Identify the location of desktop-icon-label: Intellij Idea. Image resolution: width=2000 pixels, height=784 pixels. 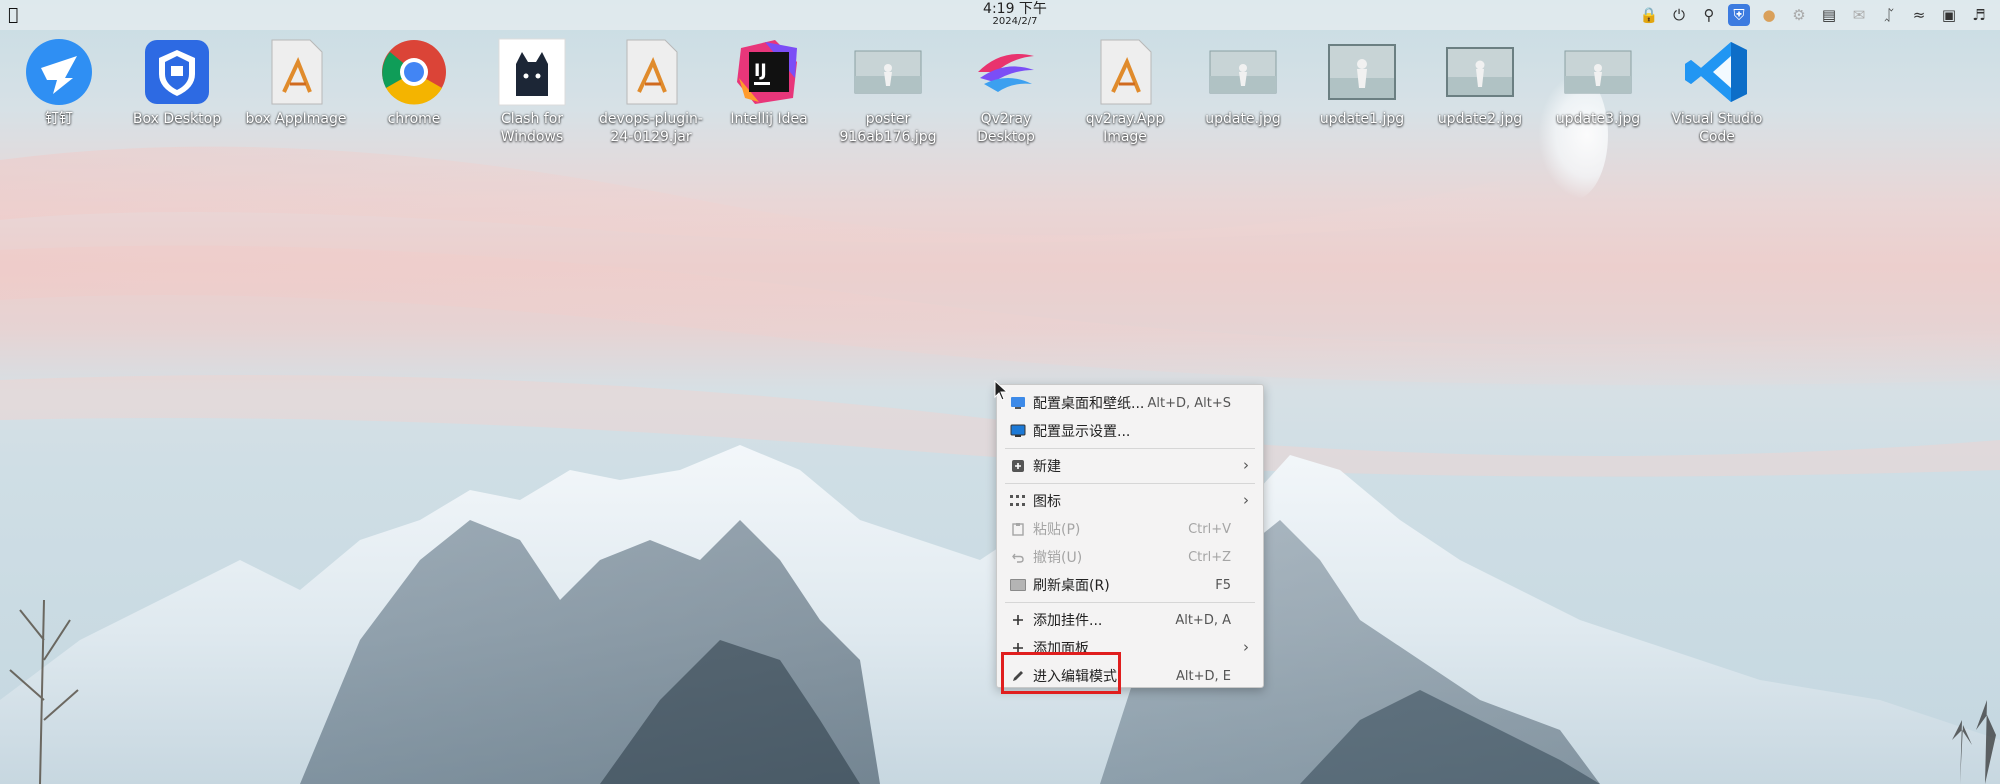
(769, 119).